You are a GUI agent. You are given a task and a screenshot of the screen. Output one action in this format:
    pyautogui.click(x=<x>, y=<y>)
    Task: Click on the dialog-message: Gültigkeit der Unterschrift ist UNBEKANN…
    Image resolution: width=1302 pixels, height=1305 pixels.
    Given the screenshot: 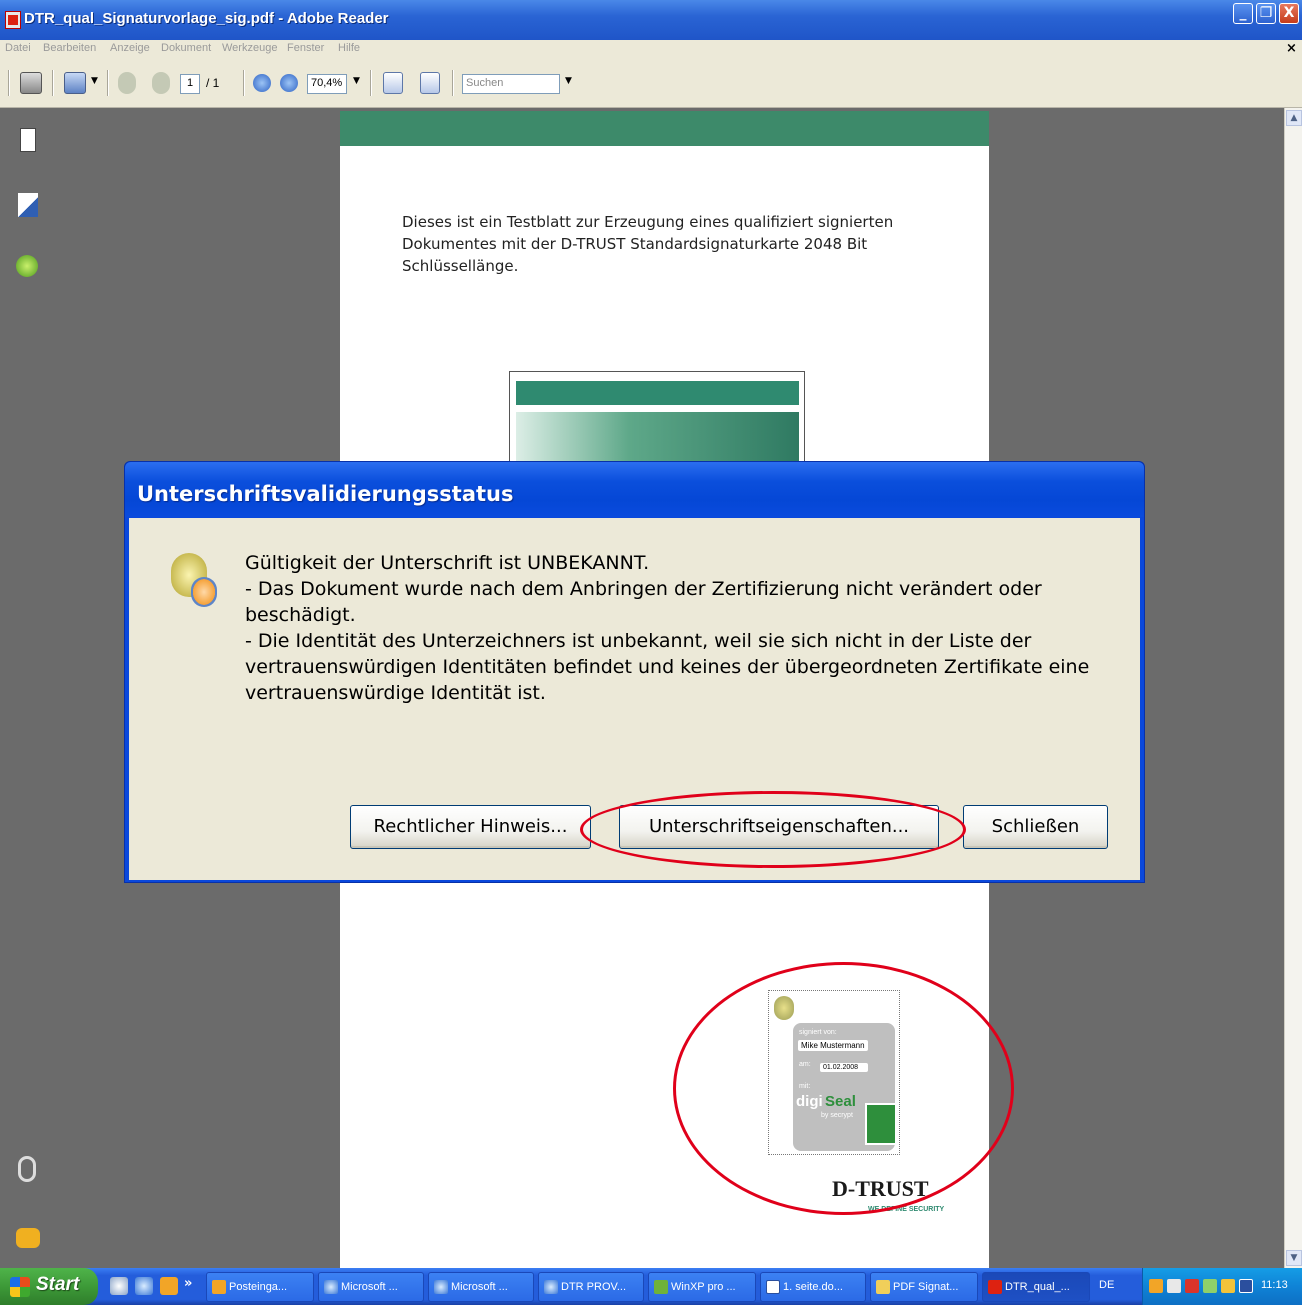 What is the action you would take?
    pyautogui.click(x=685, y=628)
    